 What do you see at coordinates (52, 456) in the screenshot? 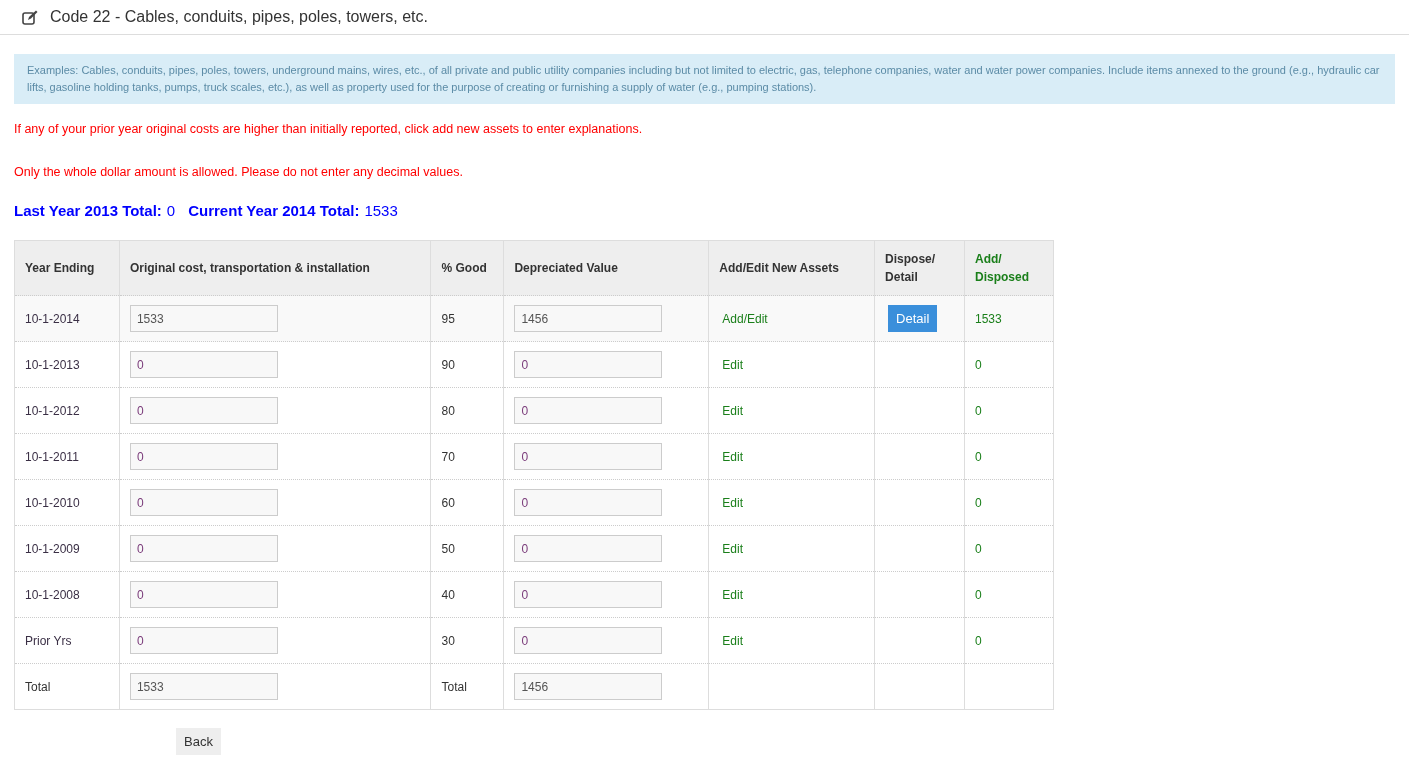
I see `table-cell: 10-1-2011` at bounding box center [52, 456].